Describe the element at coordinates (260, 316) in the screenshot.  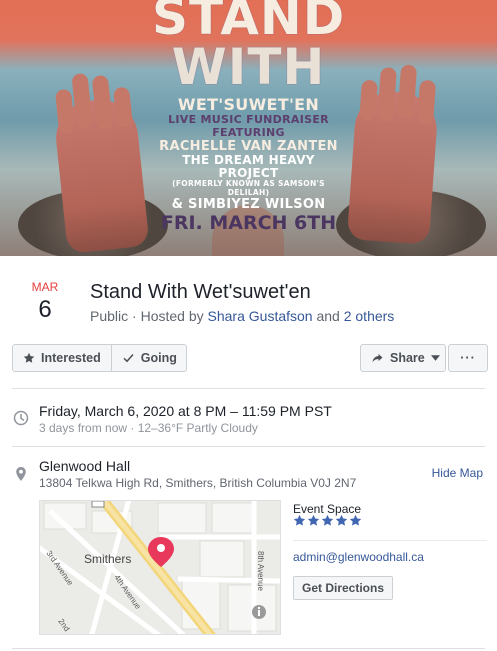
I see `host-link: Shara Gustafson` at that location.